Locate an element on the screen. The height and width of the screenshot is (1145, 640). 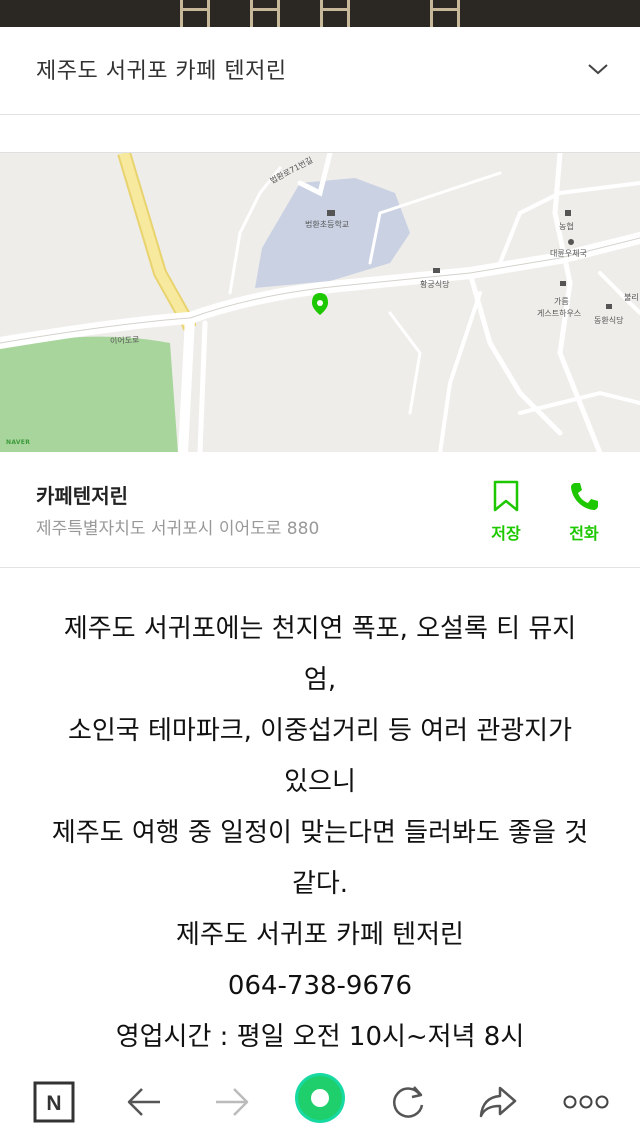
forward-arrow-icon is located at coordinates (232, 1102).